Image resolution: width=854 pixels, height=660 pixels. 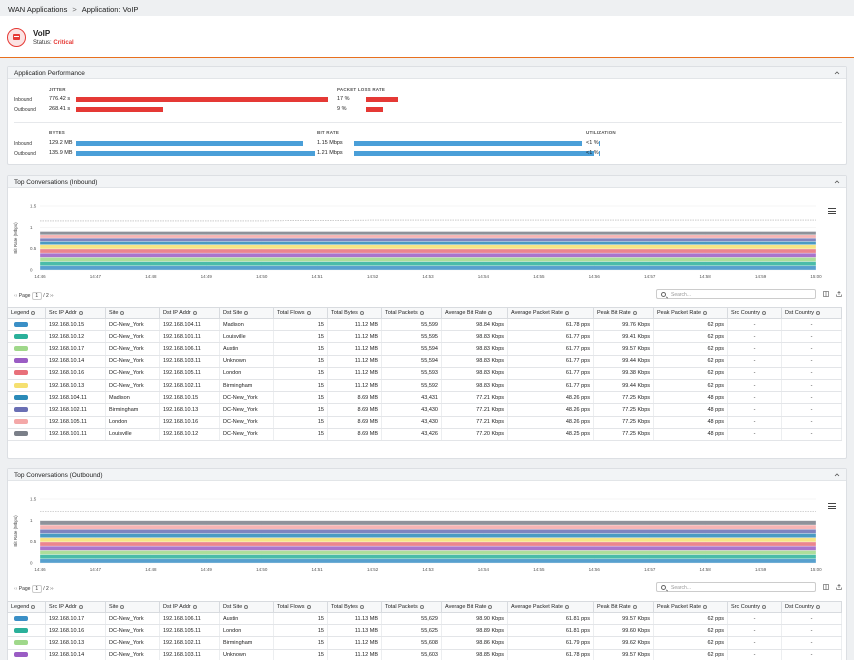 I want to click on breadcrumb-root: WAN Applications, so click(x=37, y=9).